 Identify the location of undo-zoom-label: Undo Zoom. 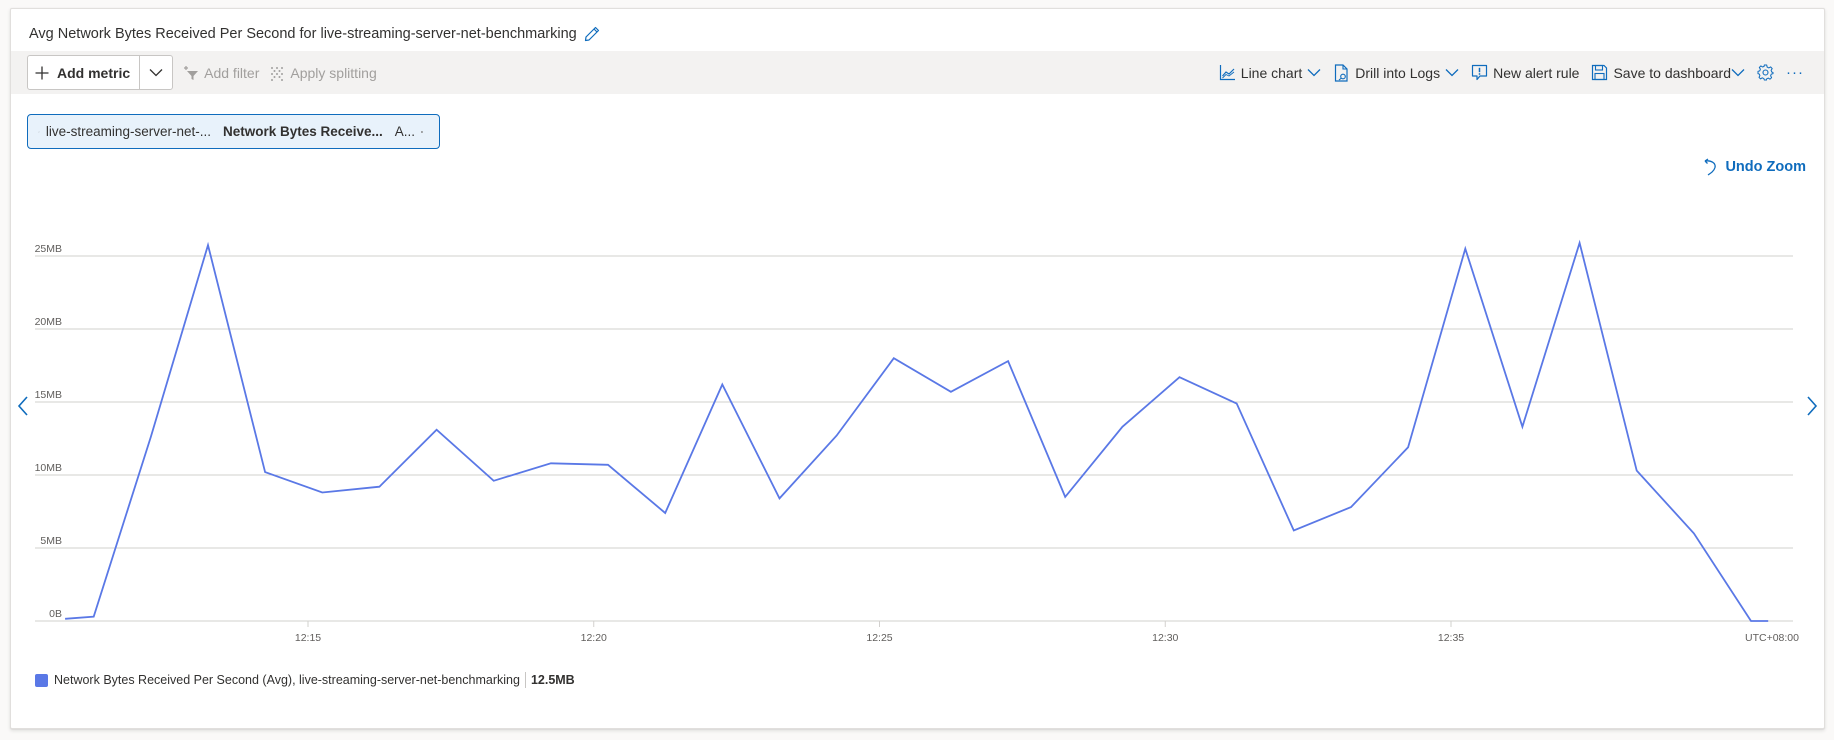
(1765, 167).